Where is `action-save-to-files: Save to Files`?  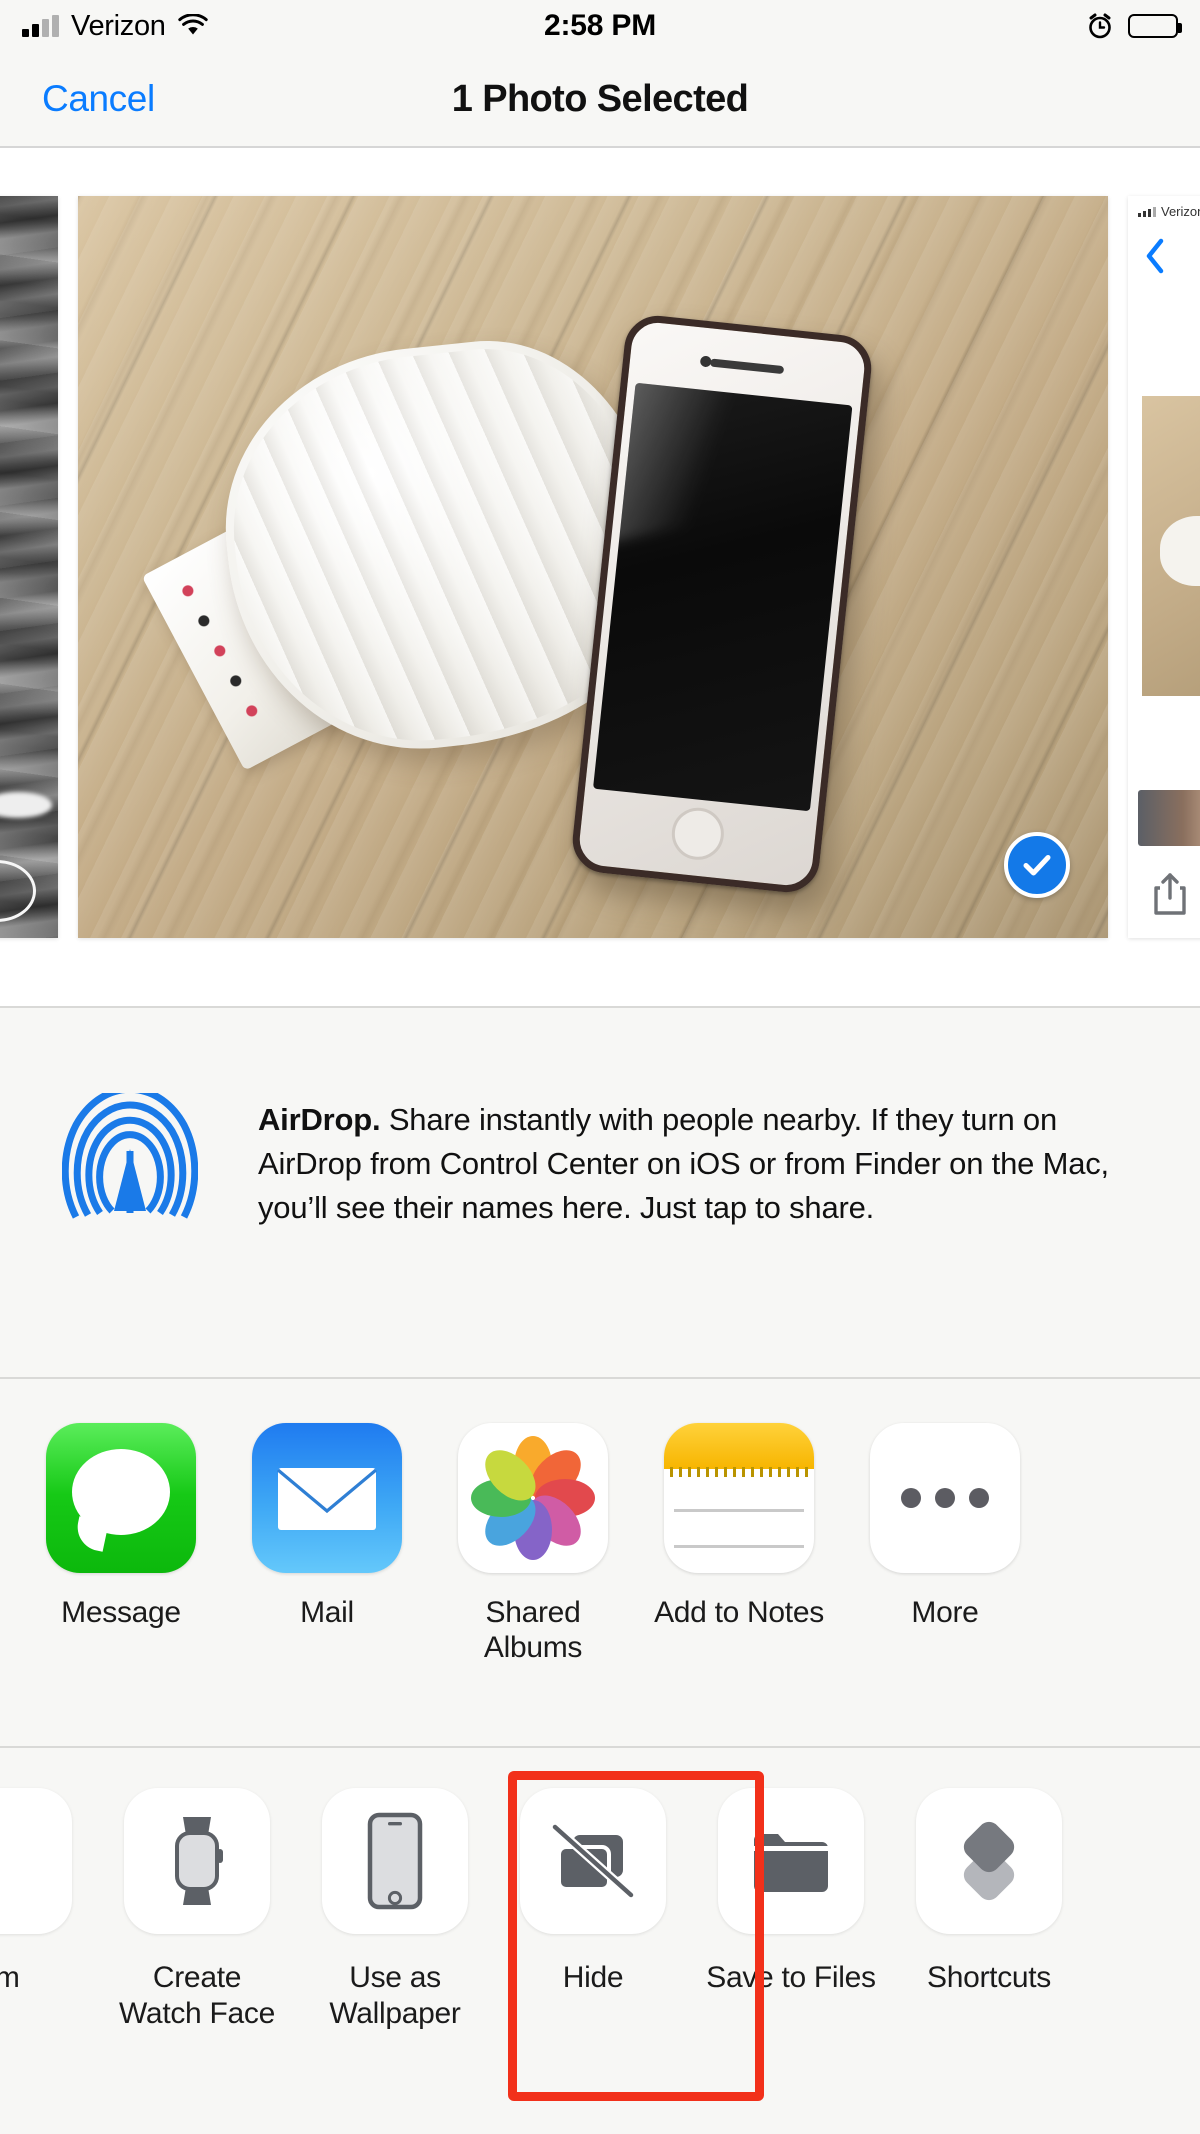 action-save-to-files: Save to Files is located at coordinates (791, 1892).